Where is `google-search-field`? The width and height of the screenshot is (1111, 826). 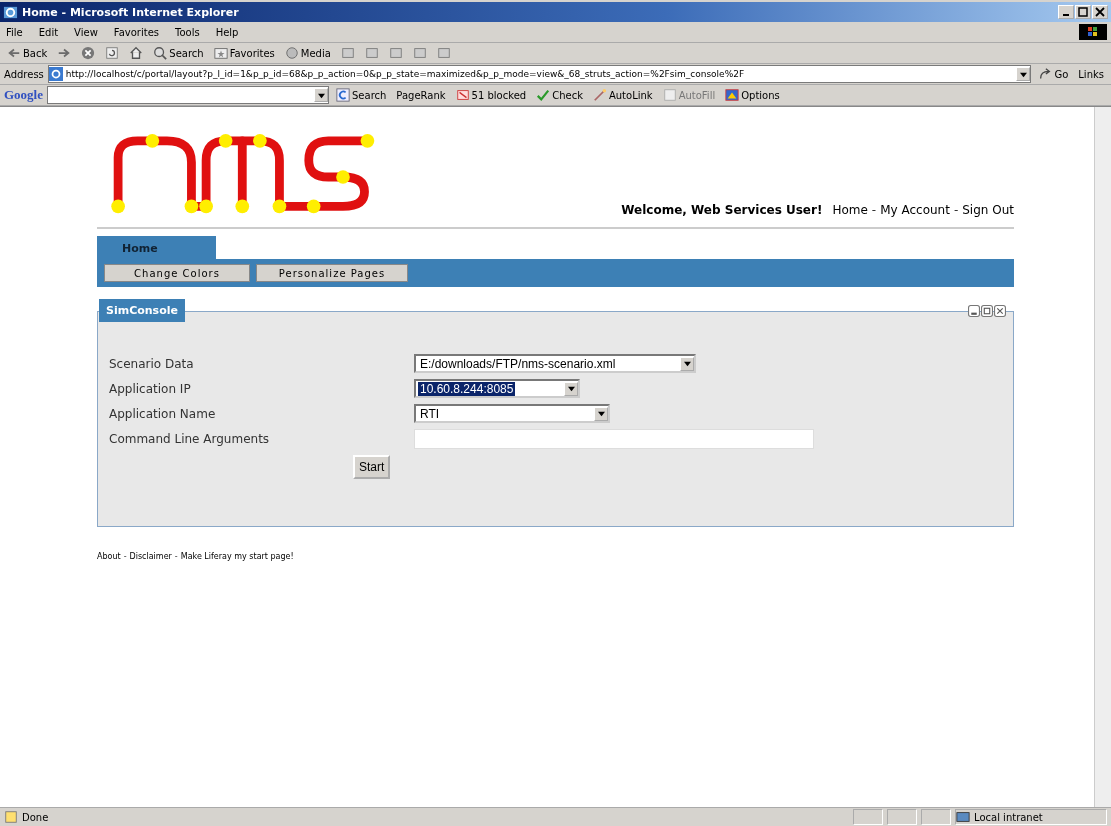 google-search-field is located at coordinates (188, 95).